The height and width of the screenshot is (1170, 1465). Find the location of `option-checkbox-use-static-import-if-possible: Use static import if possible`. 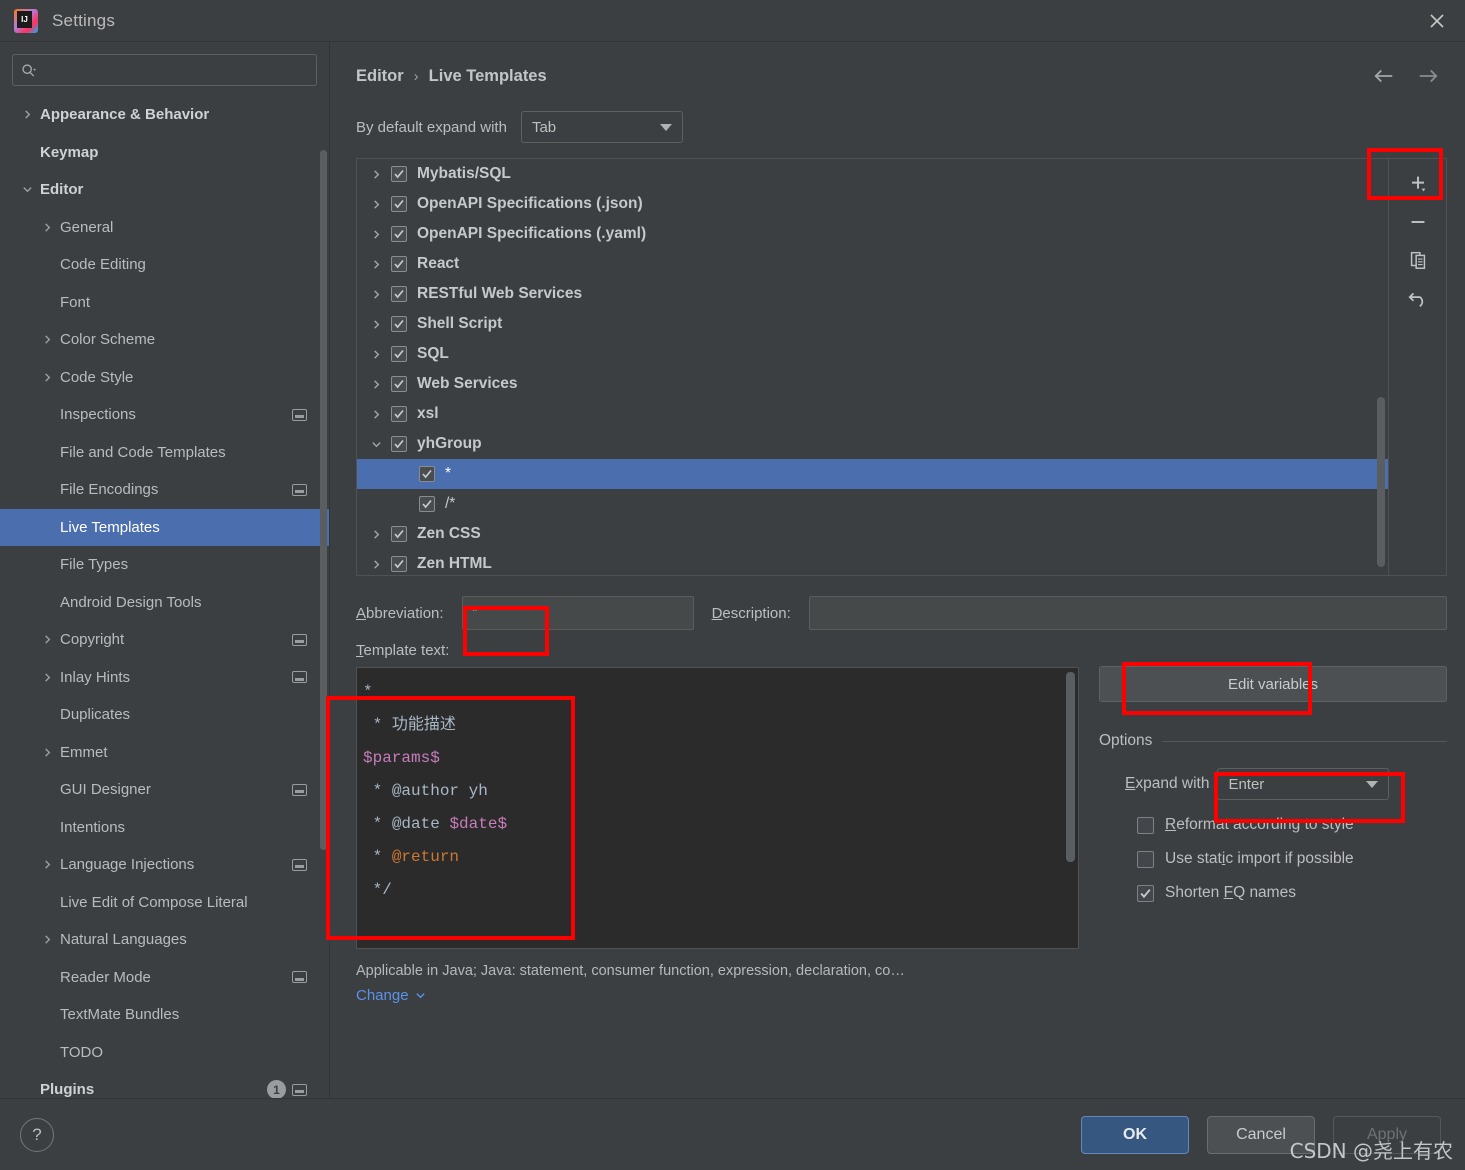

option-checkbox-use-static-import-if-possible: Use static import if possible is located at coordinates (1273, 859).